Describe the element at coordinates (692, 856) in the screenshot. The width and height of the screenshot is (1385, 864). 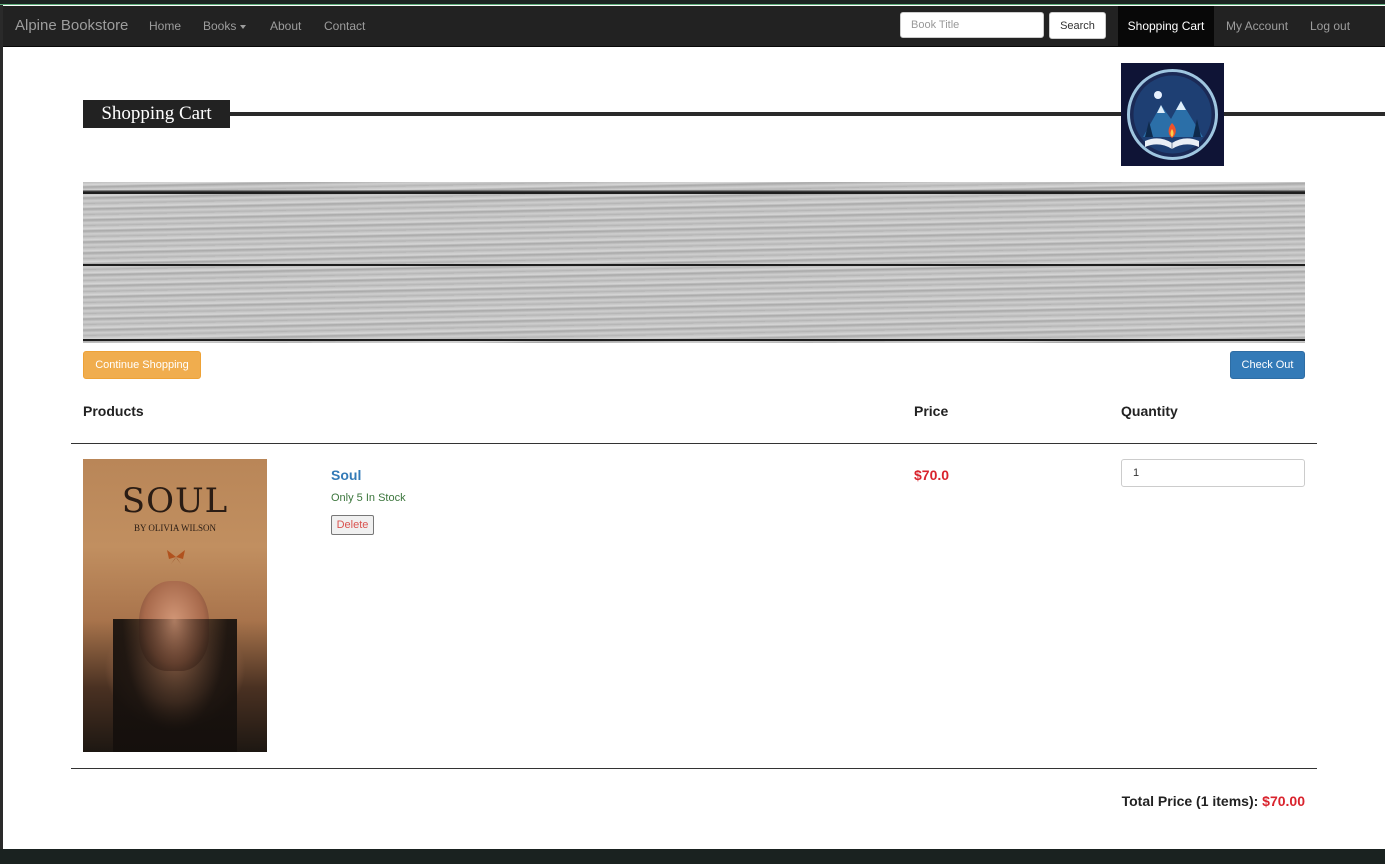
I see `page-footer` at that location.